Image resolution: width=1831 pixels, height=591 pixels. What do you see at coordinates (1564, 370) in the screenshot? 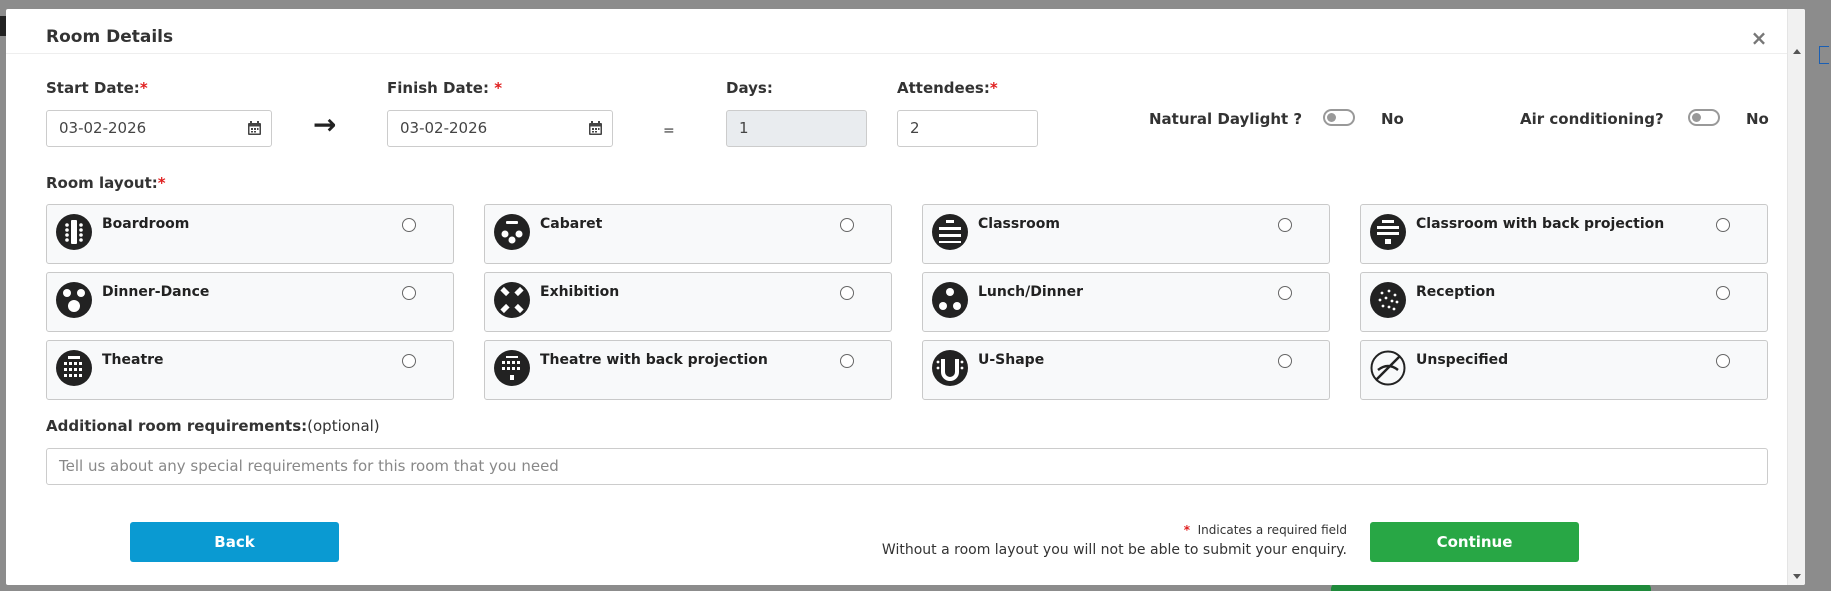
I see `layout-option-unspecified: Unspecified` at bounding box center [1564, 370].